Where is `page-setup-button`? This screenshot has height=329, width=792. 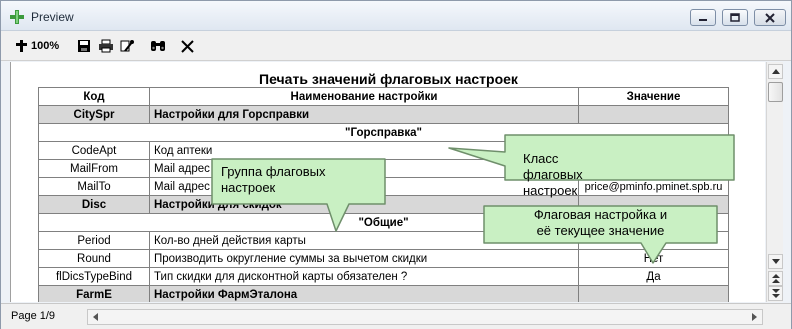
page-setup-button is located at coordinates (127, 46).